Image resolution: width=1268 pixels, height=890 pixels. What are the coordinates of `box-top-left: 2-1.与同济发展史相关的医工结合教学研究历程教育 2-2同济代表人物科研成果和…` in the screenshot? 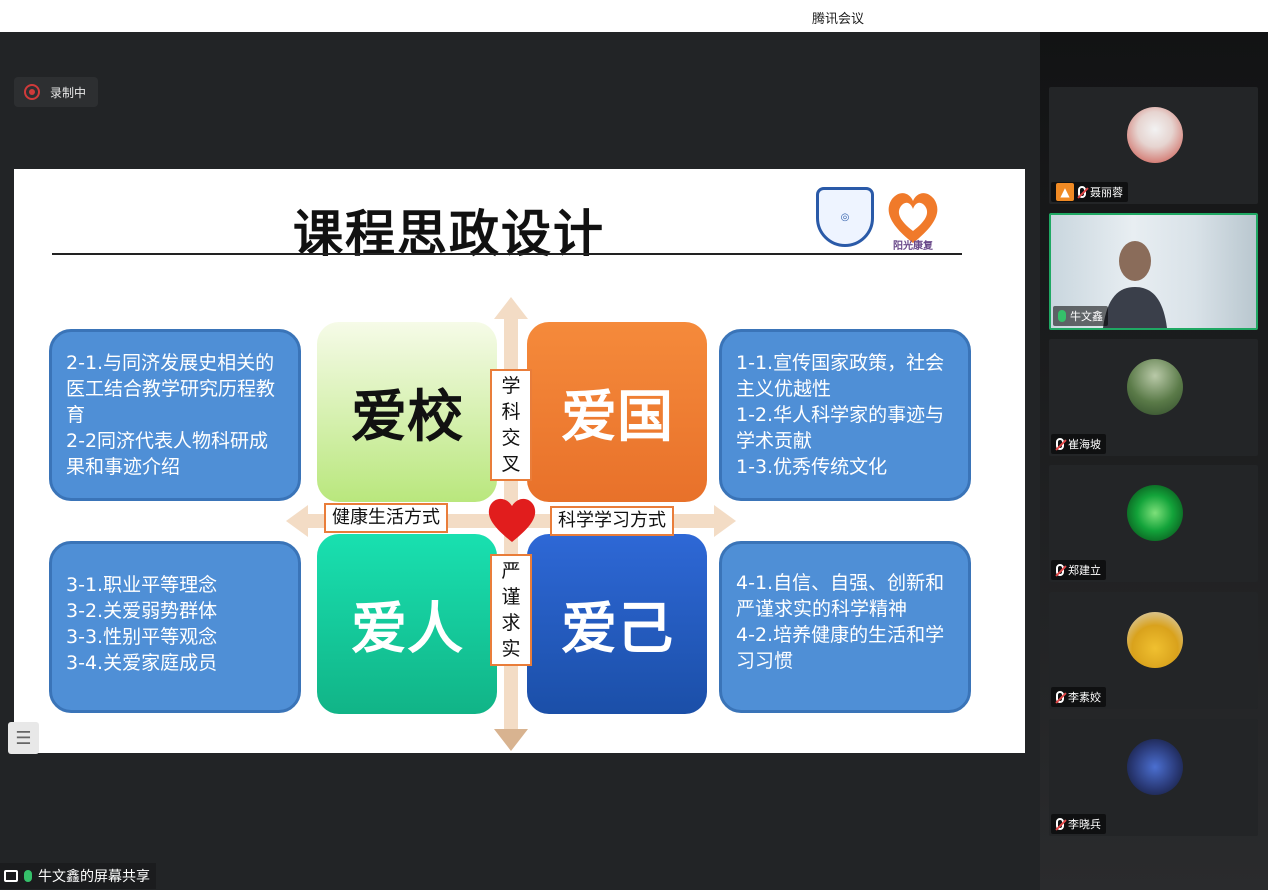 It's located at (175, 415).